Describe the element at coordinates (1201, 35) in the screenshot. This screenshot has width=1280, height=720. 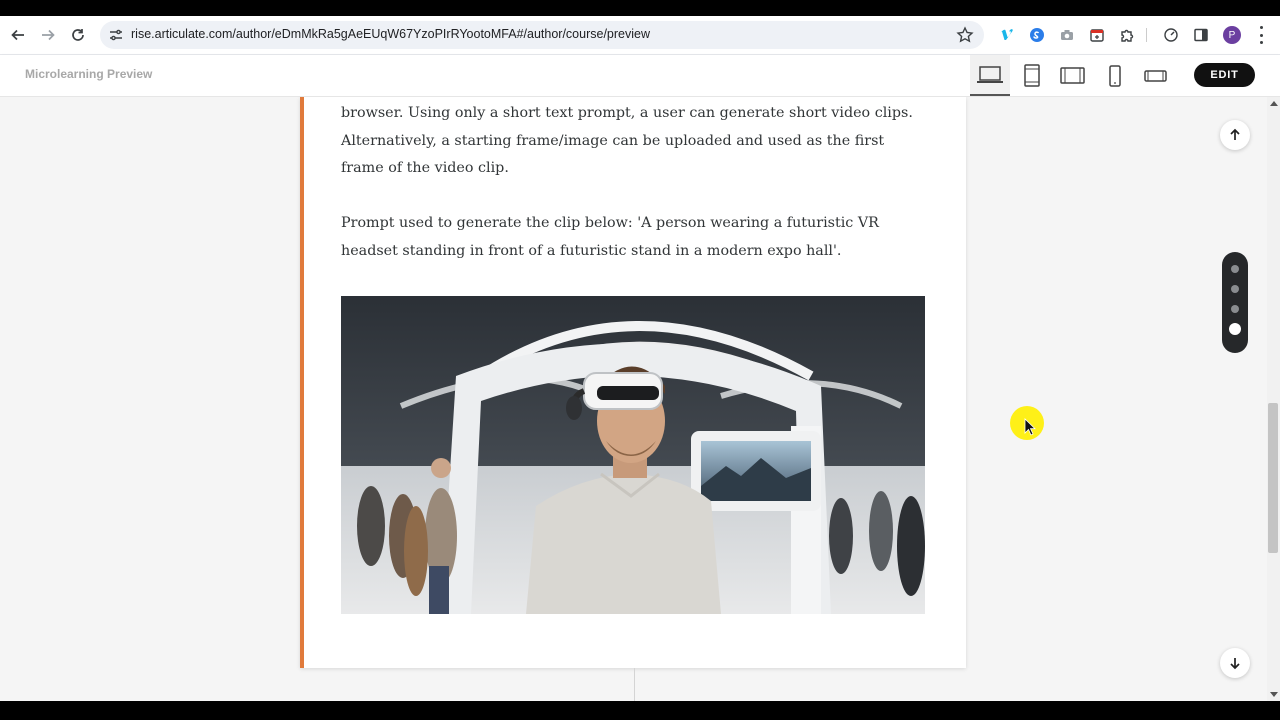
I see `side-panel-icon` at that location.